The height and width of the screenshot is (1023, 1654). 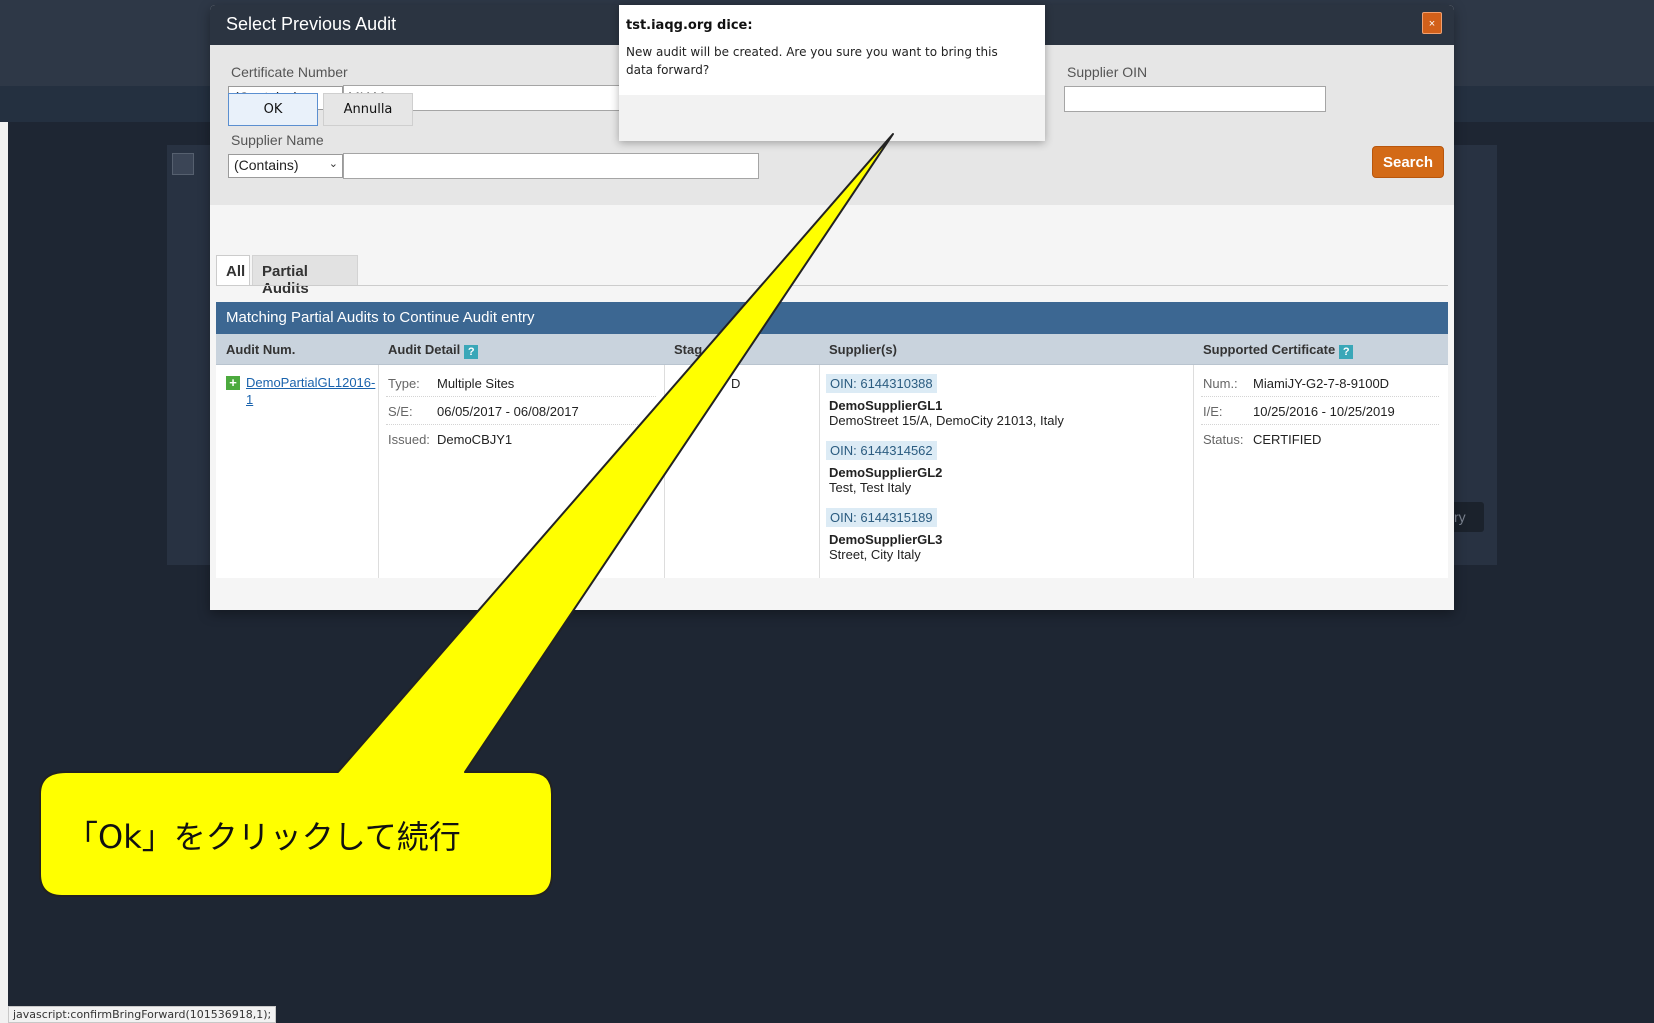 I want to click on column-header-stage: Stag, so click(x=688, y=349).